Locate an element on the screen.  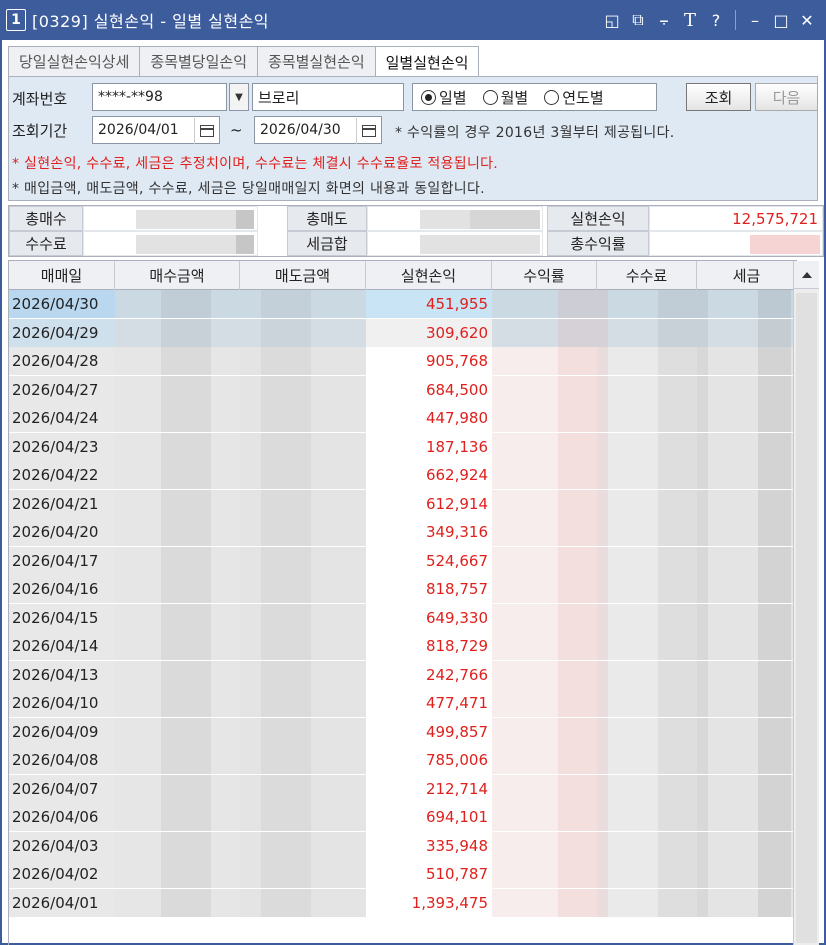
row-date-cell: 2026/04/03 is located at coordinates (62, 845).